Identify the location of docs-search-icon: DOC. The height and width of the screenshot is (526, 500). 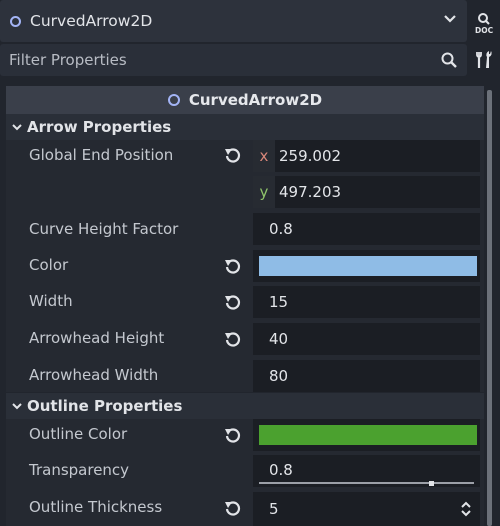
(484, 23).